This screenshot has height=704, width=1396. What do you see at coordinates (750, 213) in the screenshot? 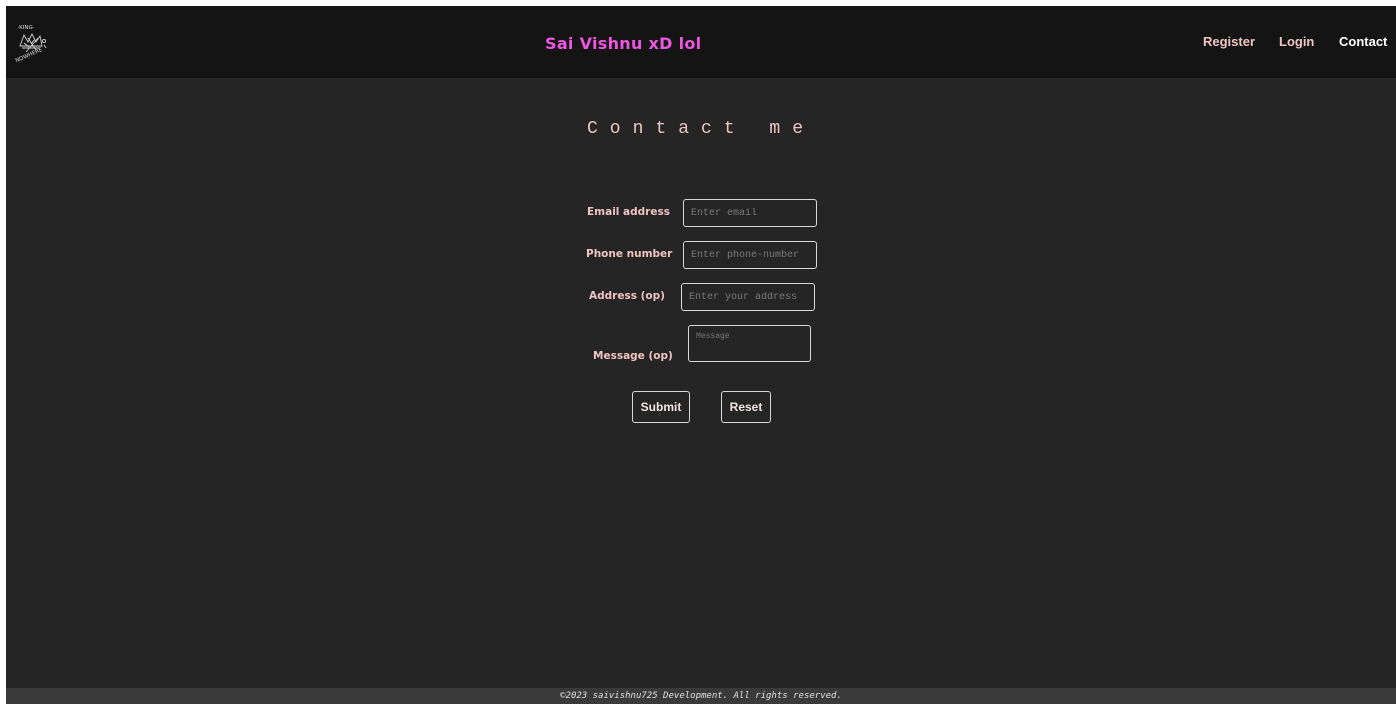
I see `email-input` at bounding box center [750, 213].